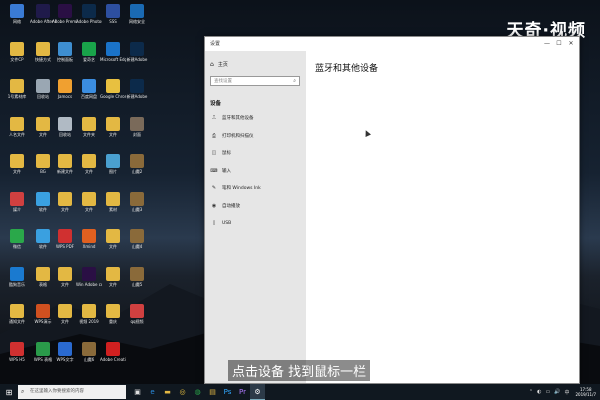 The width and height of the screenshot is (600, 400). Describe the element at coordinates (17, 276) in the screenshot. I see `desktop-shortcut: 酷狗音乐` at that location.